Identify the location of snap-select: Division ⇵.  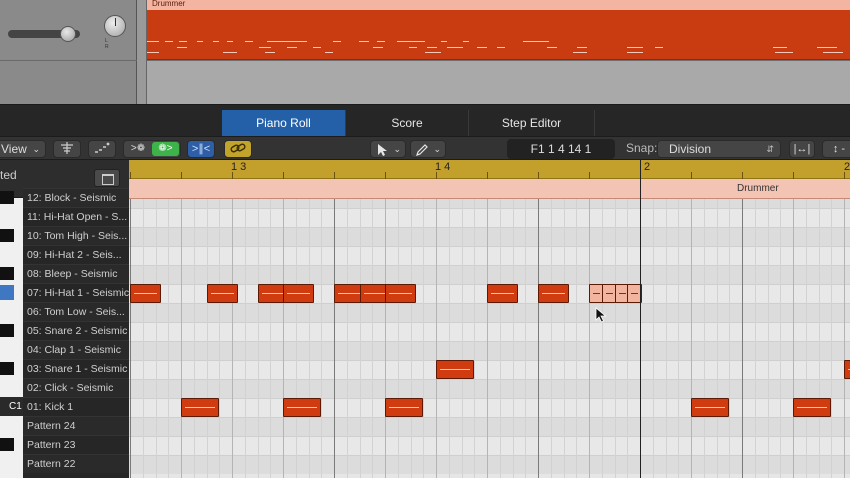
(719, 149).